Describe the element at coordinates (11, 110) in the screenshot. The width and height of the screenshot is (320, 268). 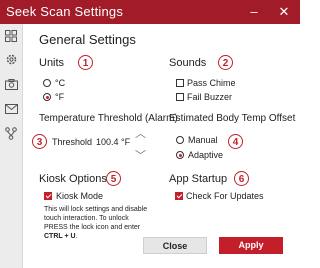
I see `mail-icon` at that location.